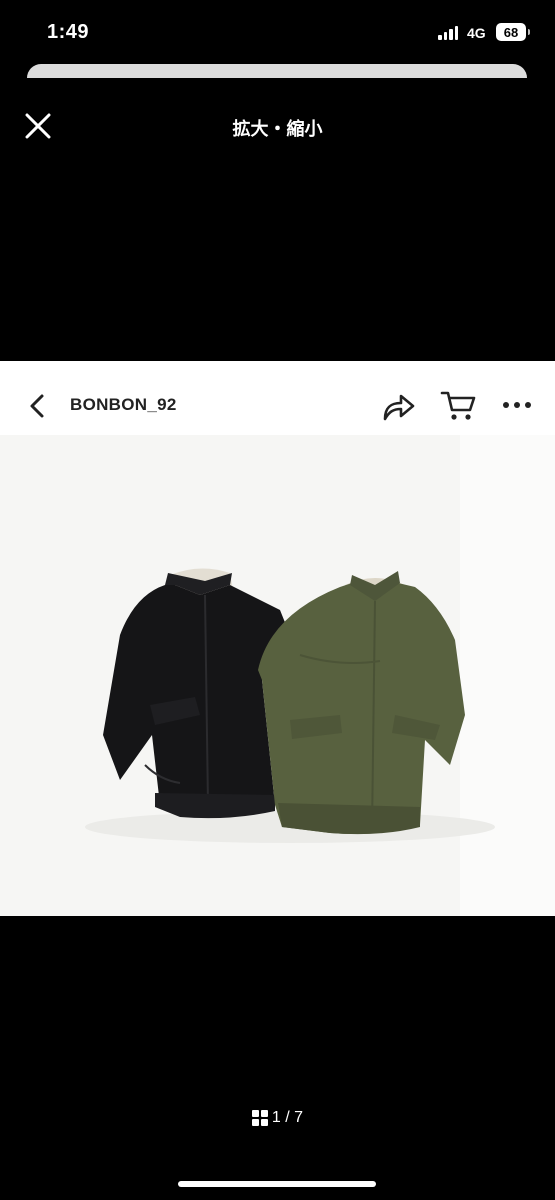 The width and height of the screenshot is (555, 1200). Describe the element at coordinates (517, 405) in the screenshot. I see `more-icon` at that location.